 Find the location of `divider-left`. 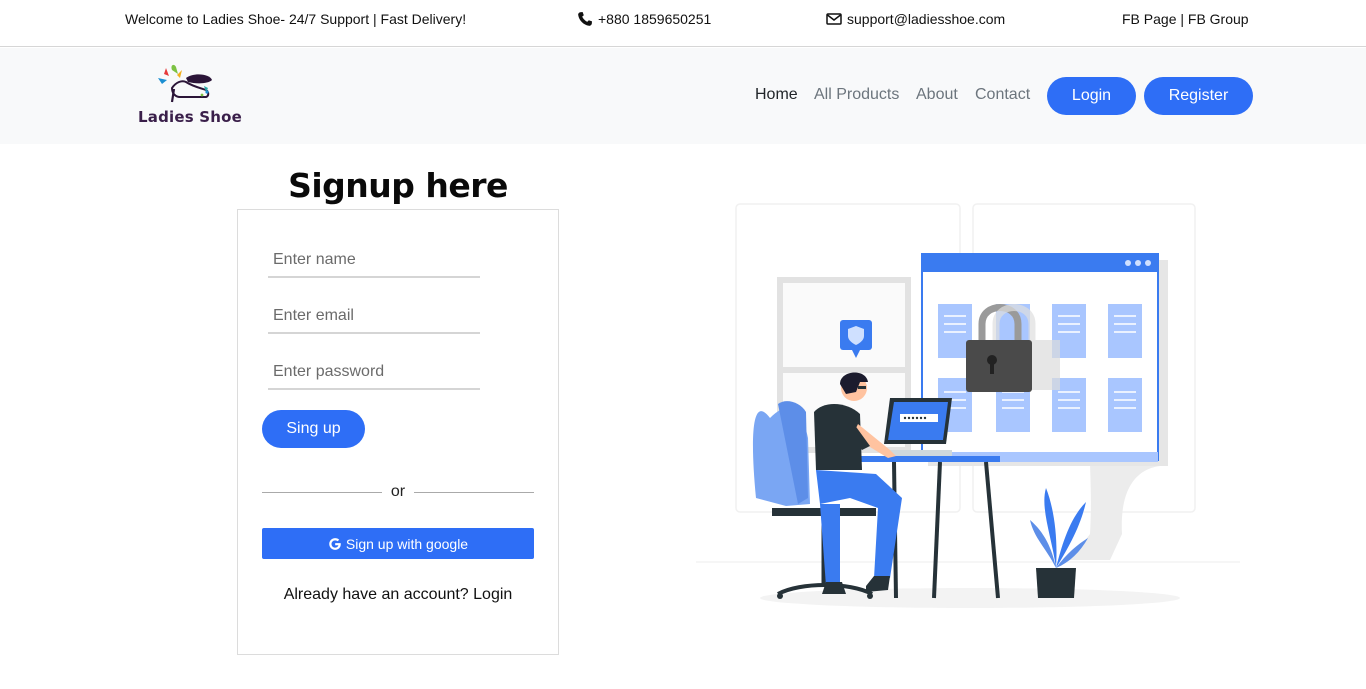

divider-left is located at coordinates (322, 492).